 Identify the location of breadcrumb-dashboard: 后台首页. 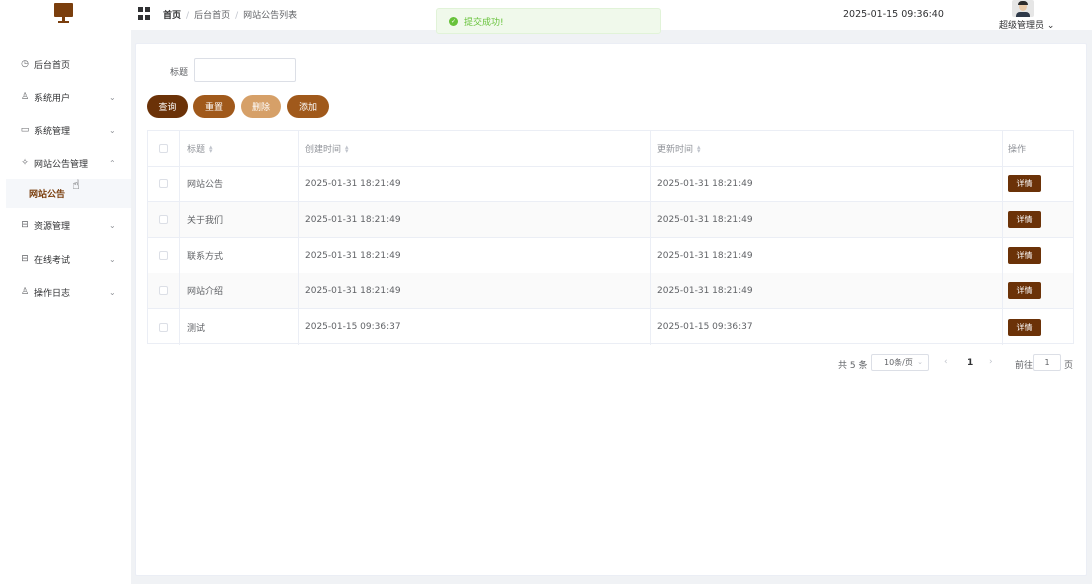
(212, 16).